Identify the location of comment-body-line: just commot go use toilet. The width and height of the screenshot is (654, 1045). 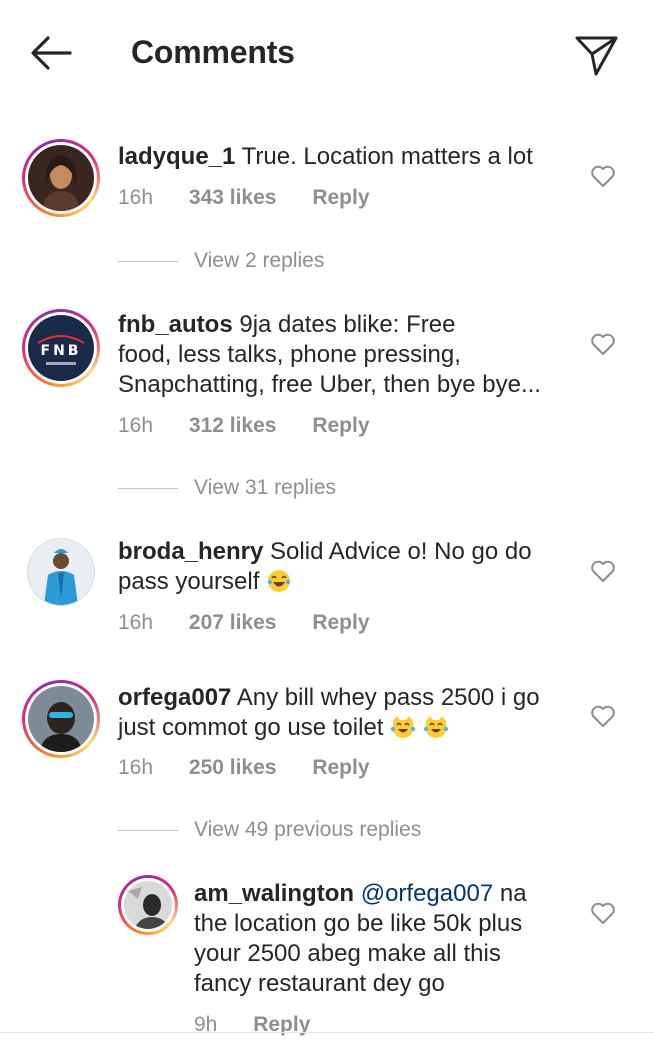
(251, 727).